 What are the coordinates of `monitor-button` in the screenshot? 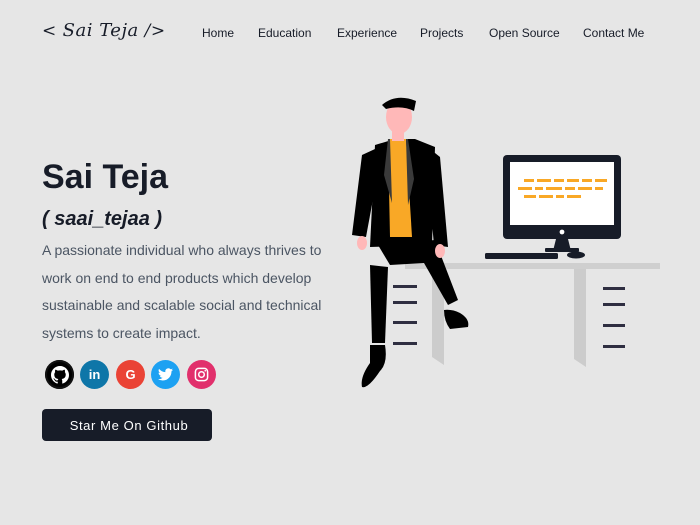 It's located at (562, 232).